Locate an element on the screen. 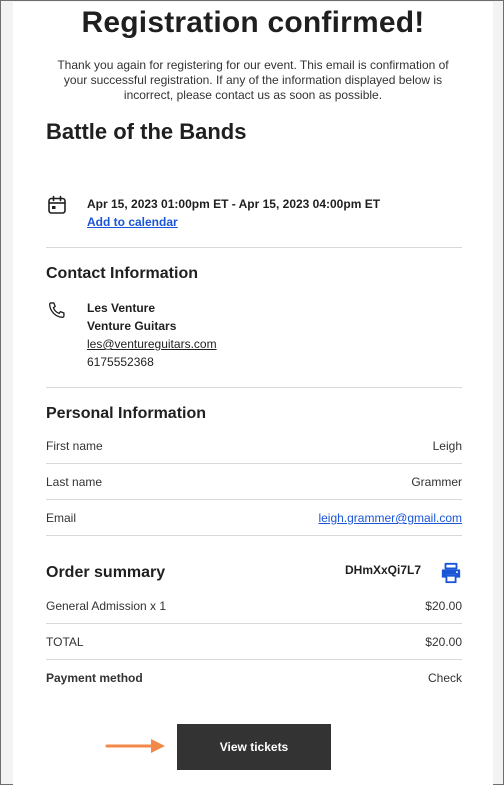  row-label: TOTAL is located at coordinates (65, 642).